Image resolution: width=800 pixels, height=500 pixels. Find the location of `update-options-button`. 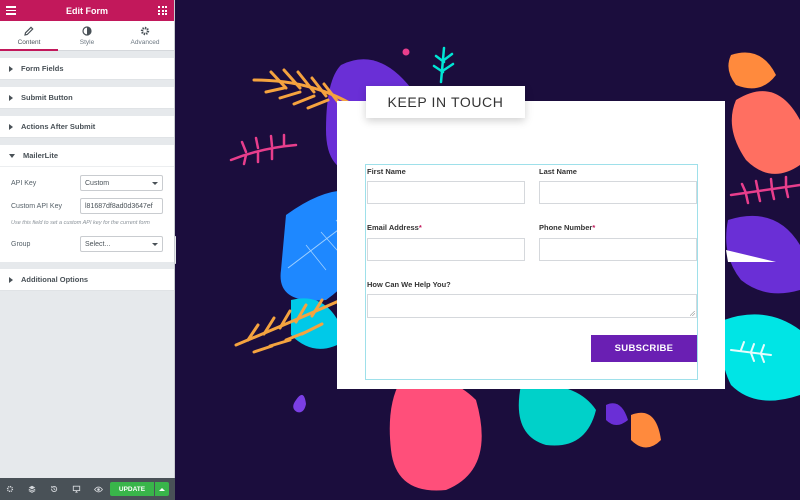

update-options-button is located at coordinates (162, 489).